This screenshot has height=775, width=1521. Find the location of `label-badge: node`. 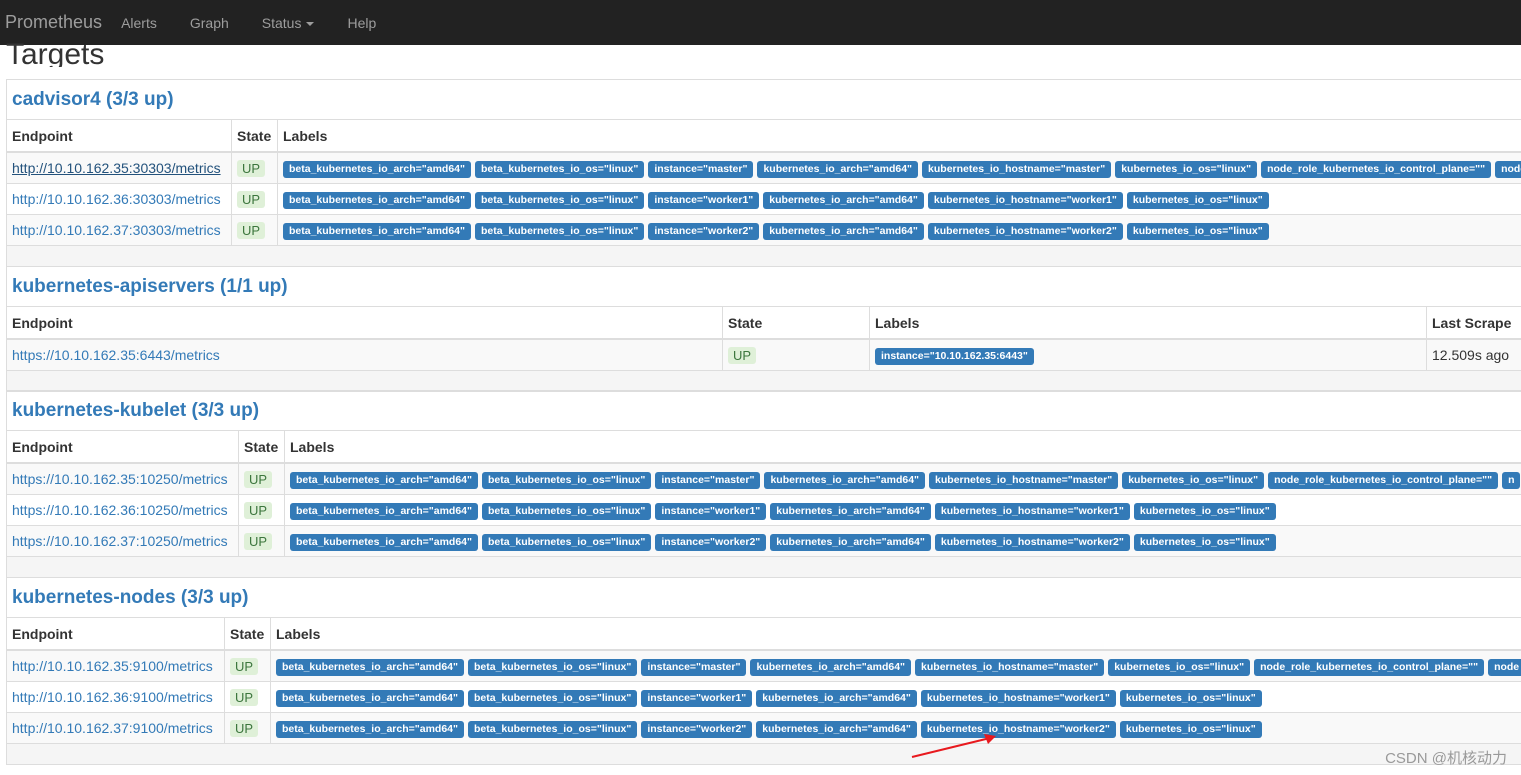

label-badge: node is located at coordinates (1508, 169).